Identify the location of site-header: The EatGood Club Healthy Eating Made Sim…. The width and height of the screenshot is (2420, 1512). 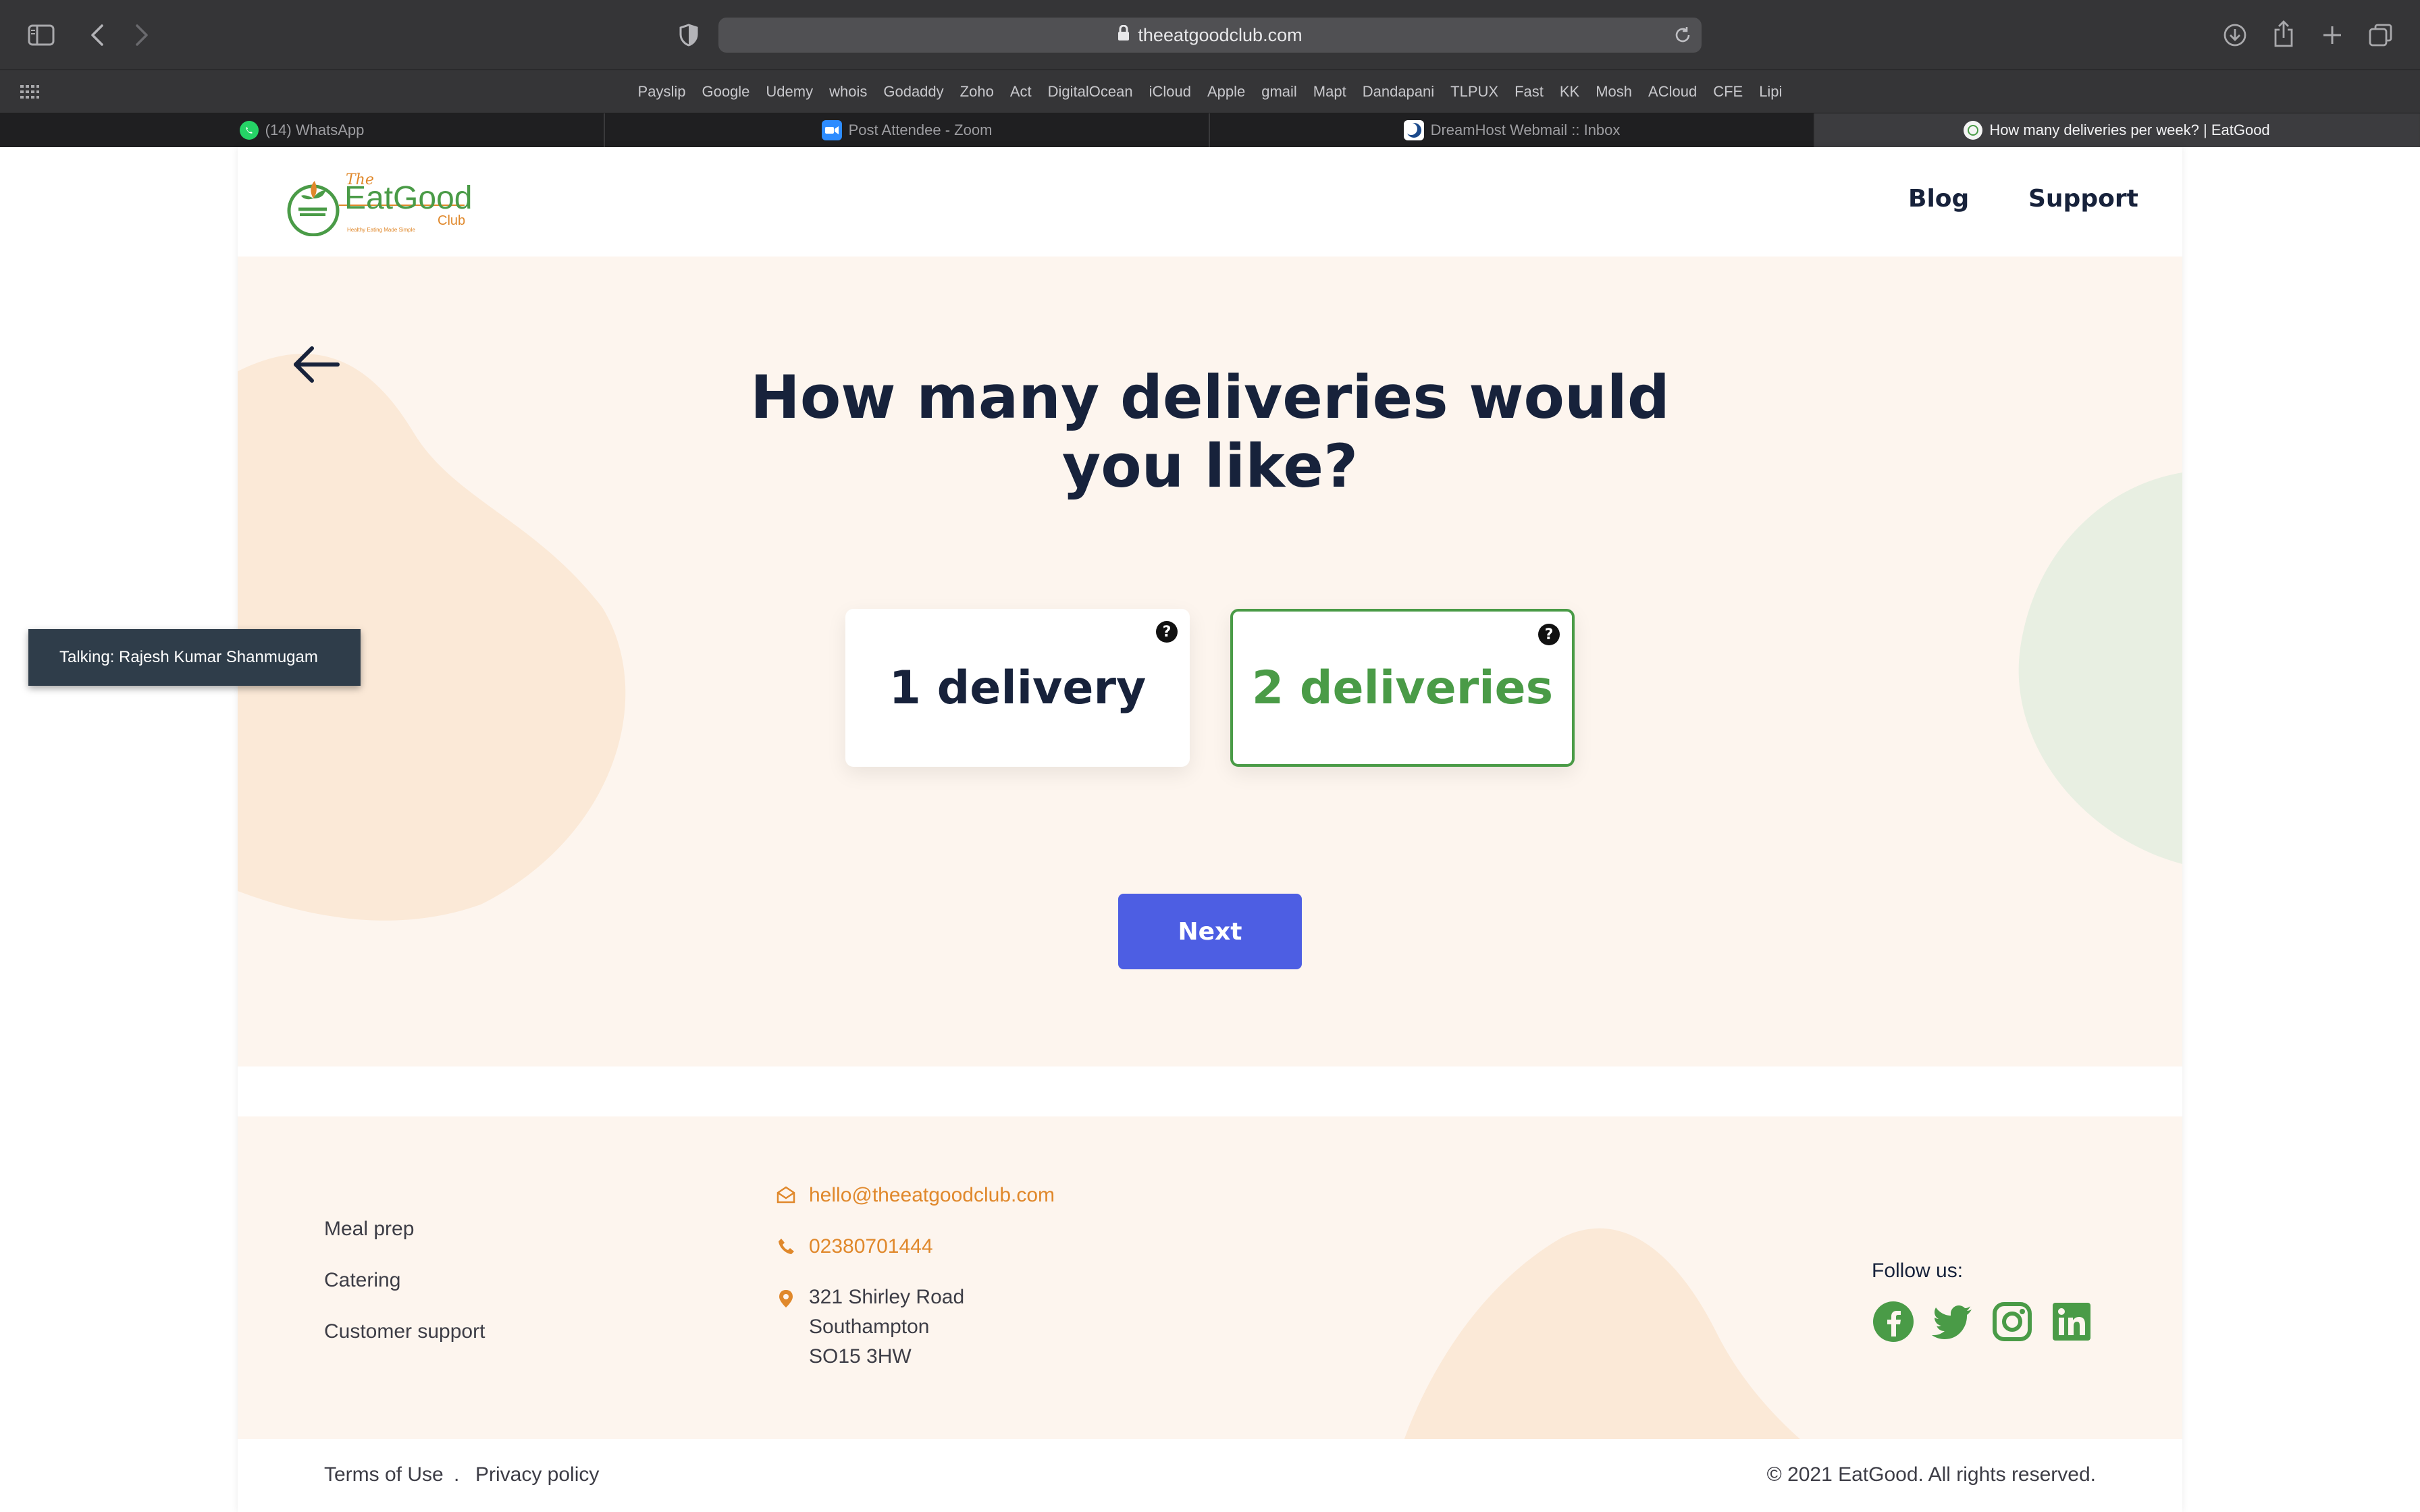
(1210, 201).